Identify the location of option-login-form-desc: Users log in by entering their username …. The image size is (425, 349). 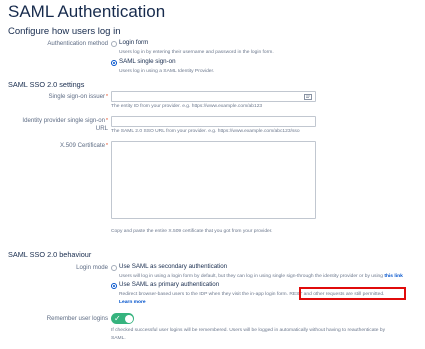
(196, 52).